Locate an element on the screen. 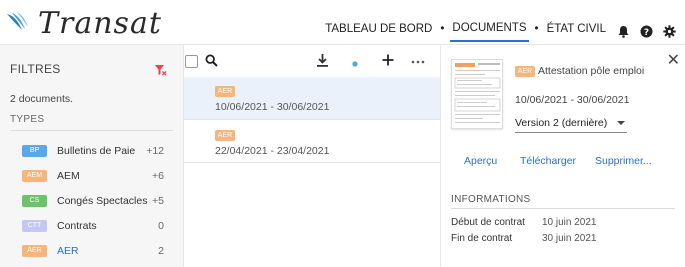  filters-title: FILTRES is located at coordinates (35, 69).